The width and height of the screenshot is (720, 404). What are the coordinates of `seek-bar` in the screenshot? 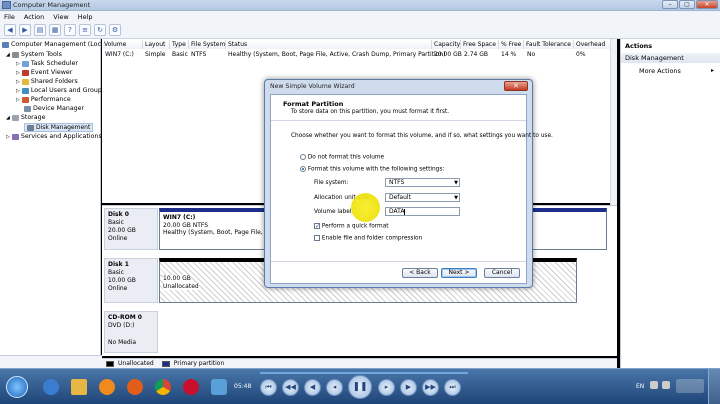 It's located at (364, 373).